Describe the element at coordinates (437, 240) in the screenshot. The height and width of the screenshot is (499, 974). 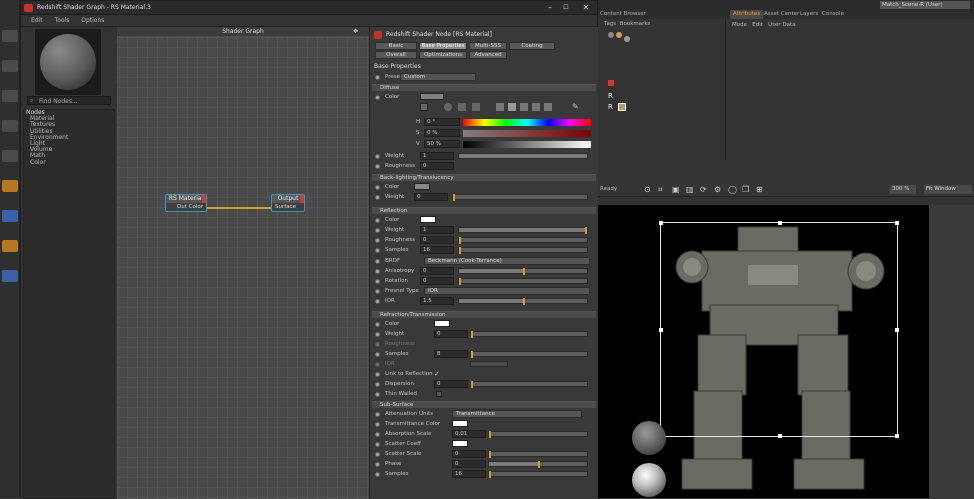
I see `refl-roughness-value: 0` at that location.